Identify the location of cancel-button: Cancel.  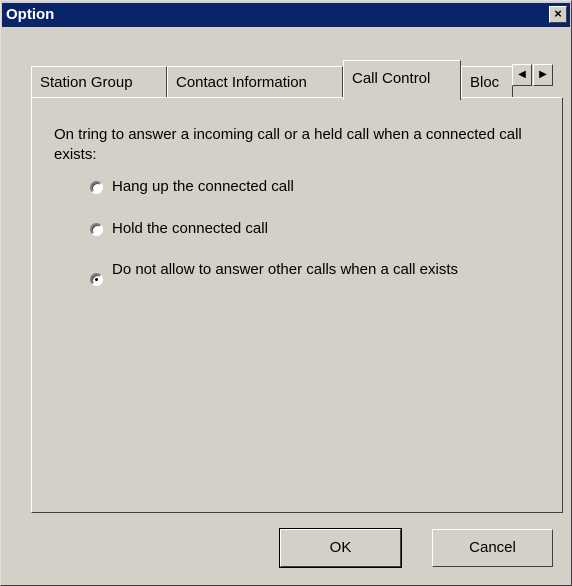
(492, 548).